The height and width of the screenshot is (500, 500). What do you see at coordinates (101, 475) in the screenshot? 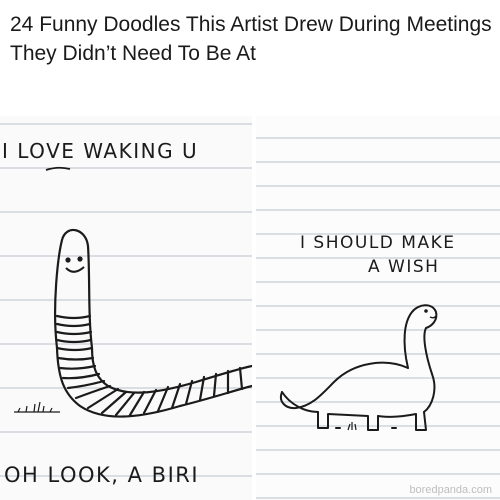
I see `bottom-caption: OH LOOK, A BIRI` at bounding box center [101, 475].